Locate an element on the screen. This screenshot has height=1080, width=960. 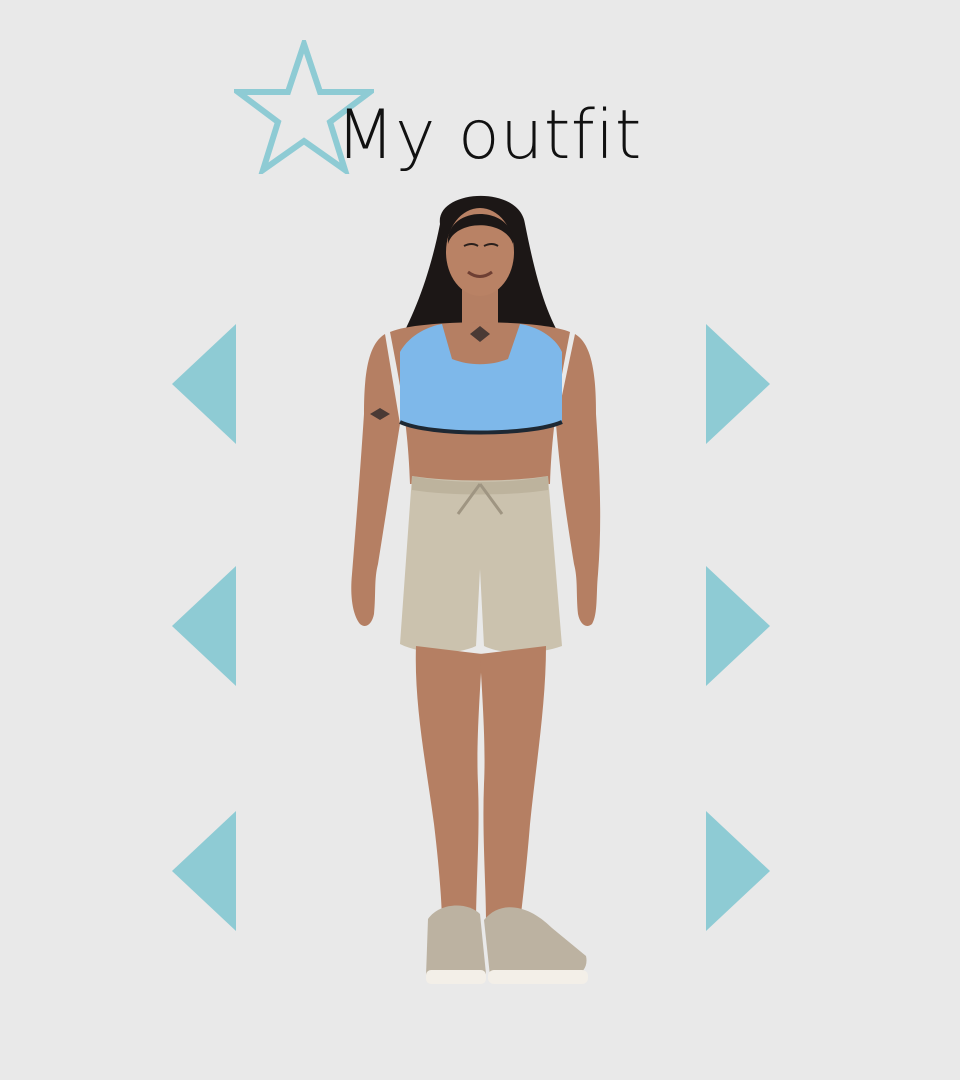
previous-top-button is located at coordinates (204, 384).